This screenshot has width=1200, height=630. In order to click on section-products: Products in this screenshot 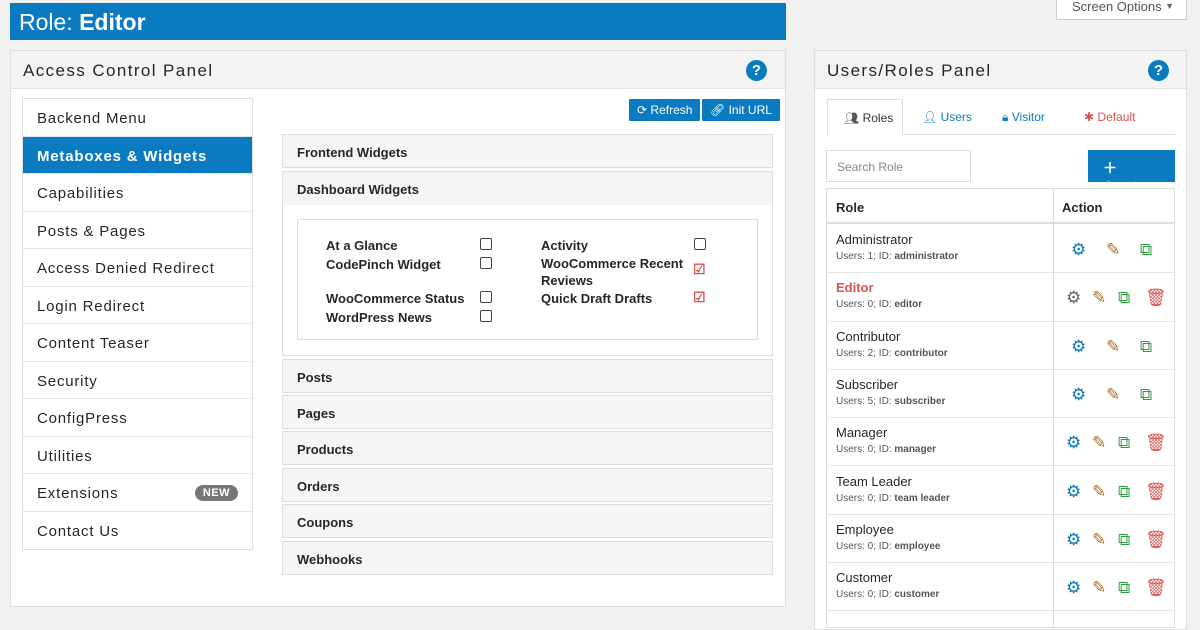, I will do `click(527, 448)`.